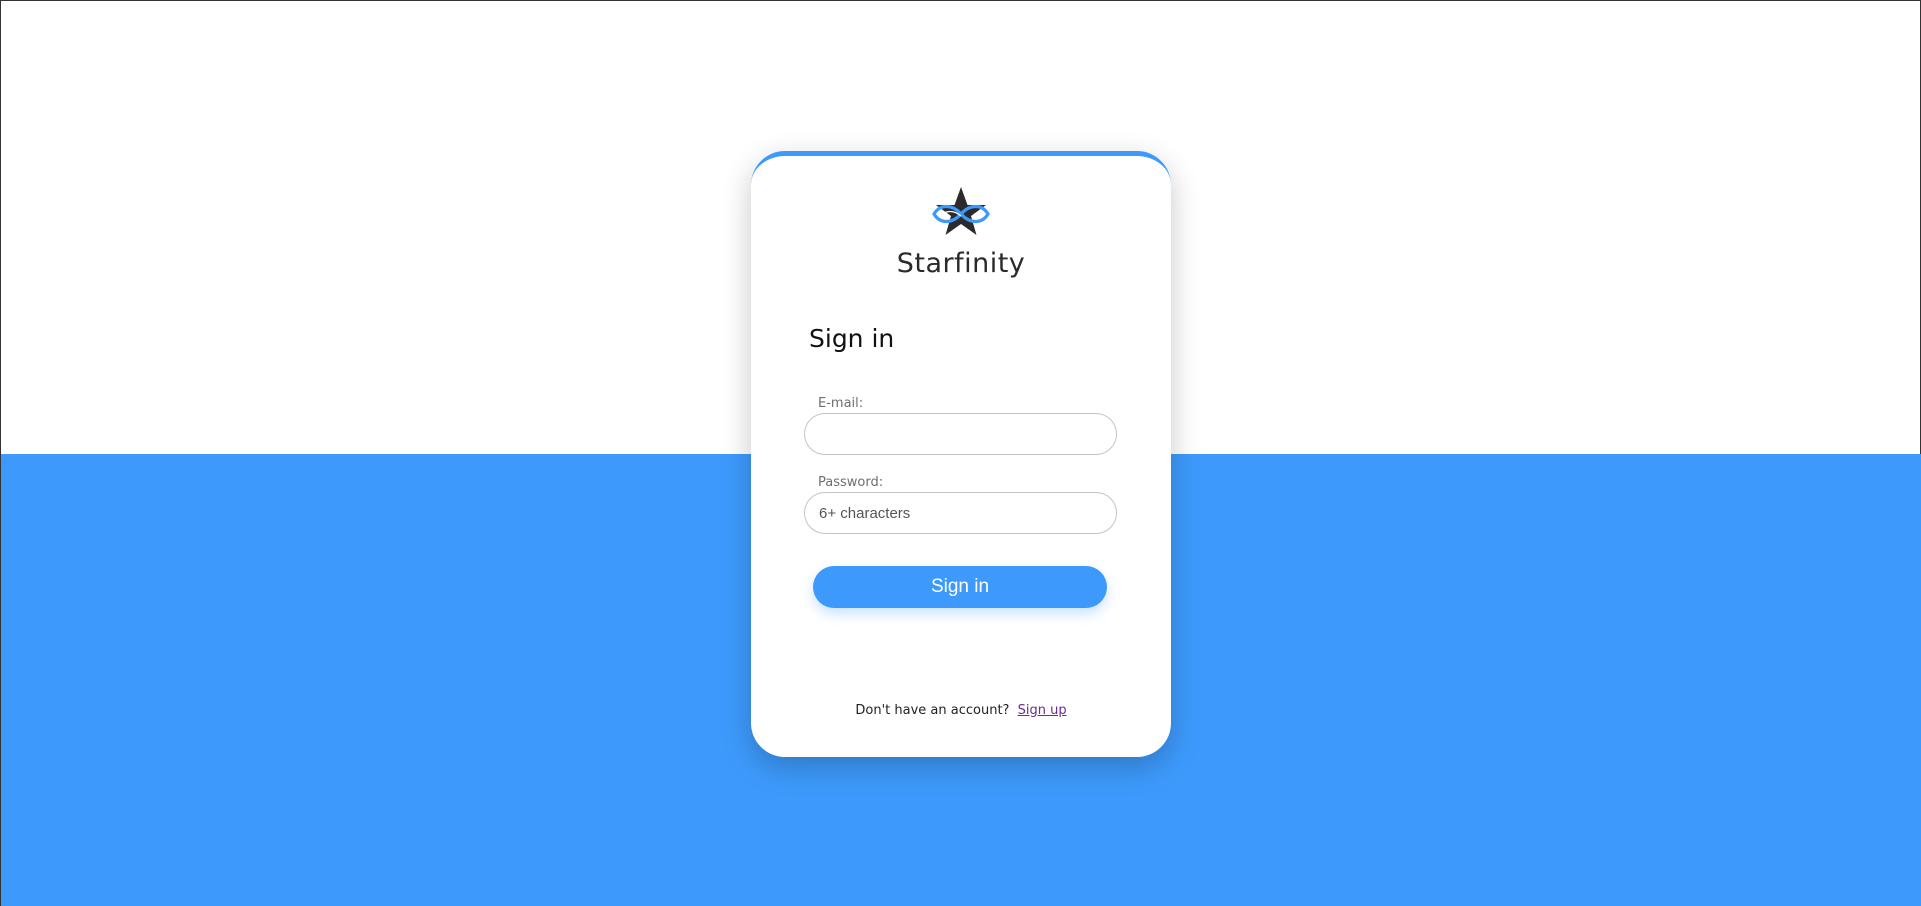  I want to click on signup-prompt-text: Don't have an account?, so click(932, 710).